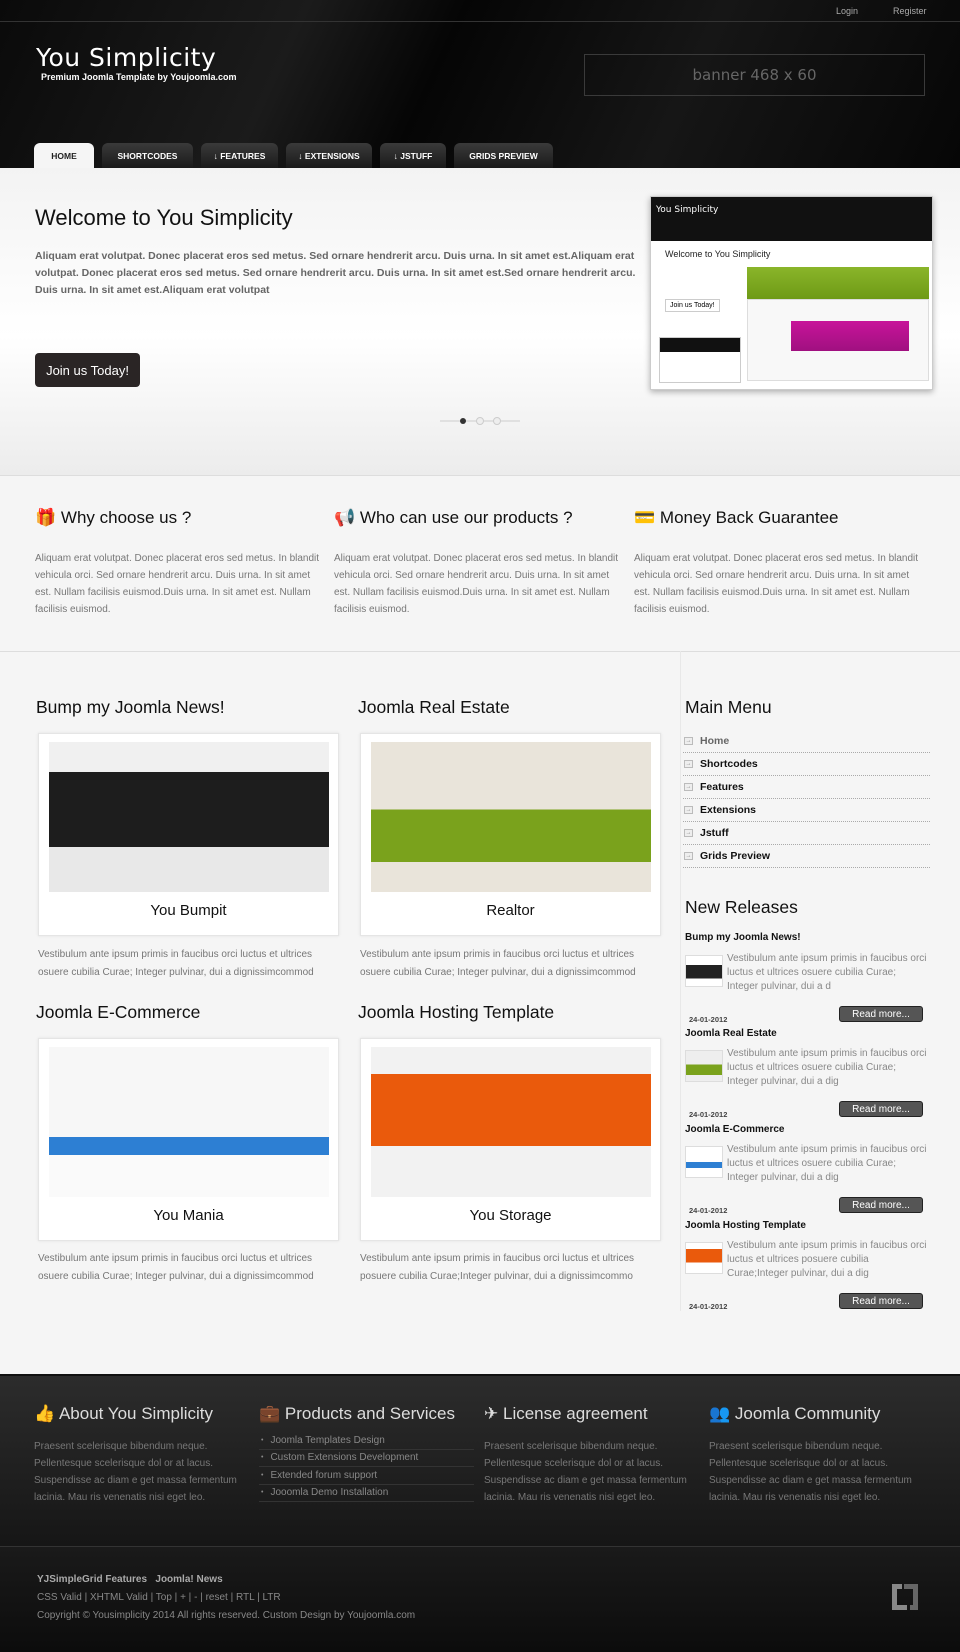 The image size is (960, 1652). I want to click on product-heading: Joomla Hosting Template, so click(456, 1012).